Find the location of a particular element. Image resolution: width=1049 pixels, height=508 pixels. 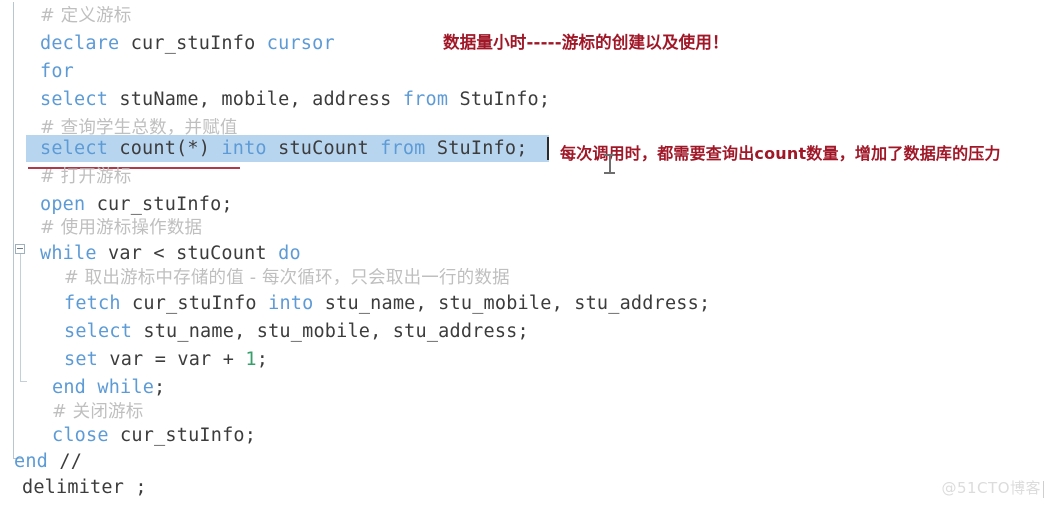

code-line-9: # 使用游标操作数据 is located at coordinates (121, 228).